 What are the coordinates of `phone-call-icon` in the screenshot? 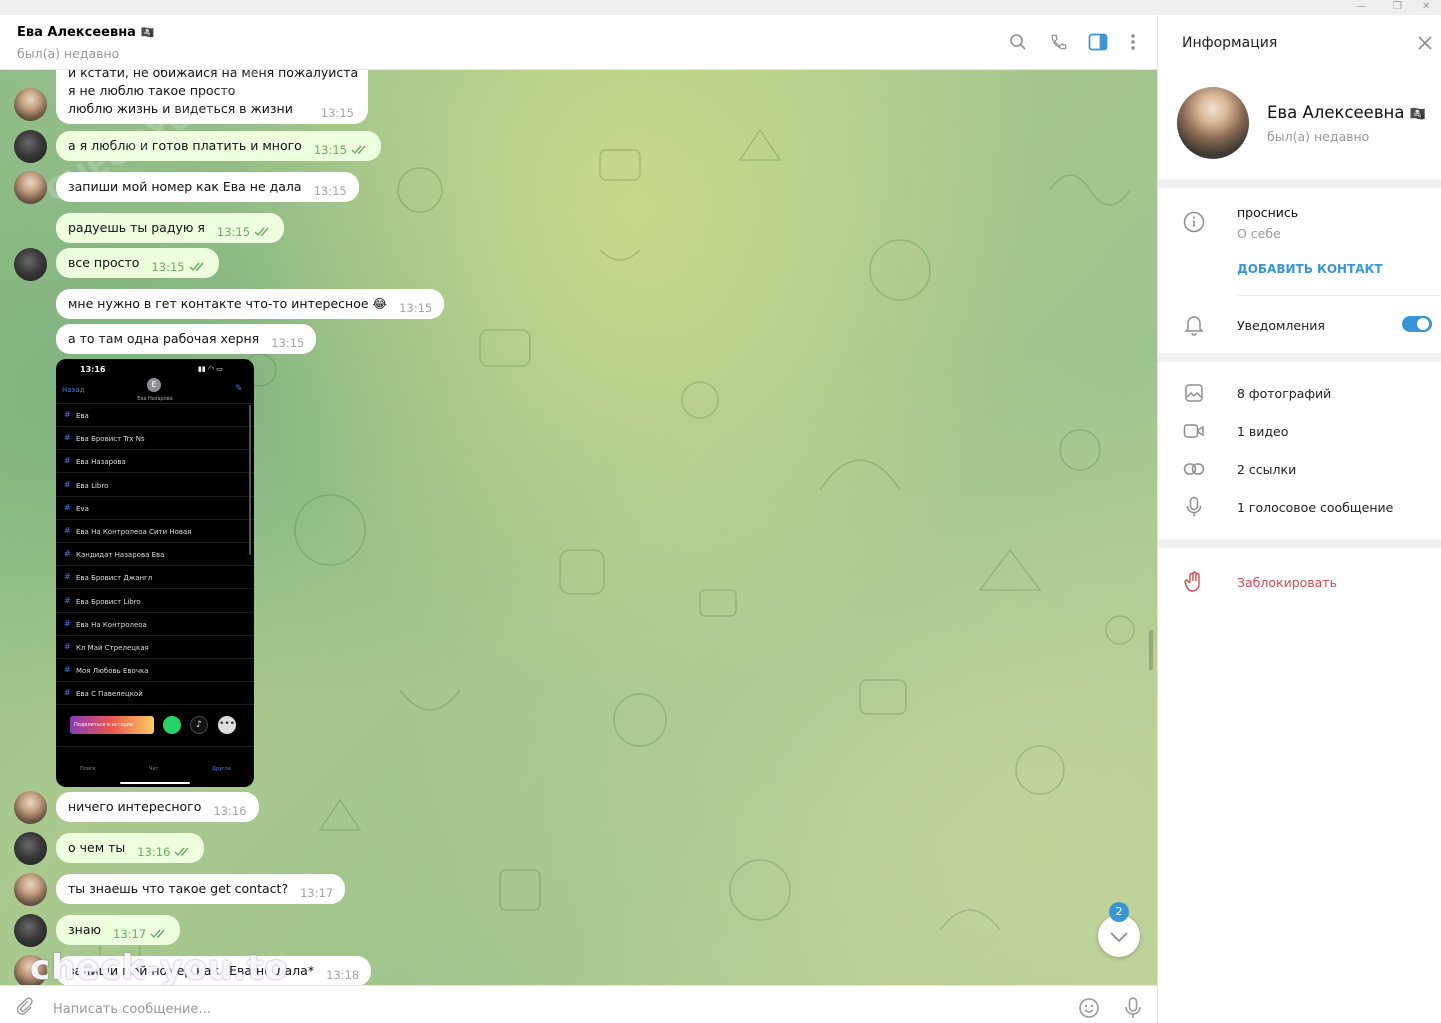 It's located at (1059, 42).